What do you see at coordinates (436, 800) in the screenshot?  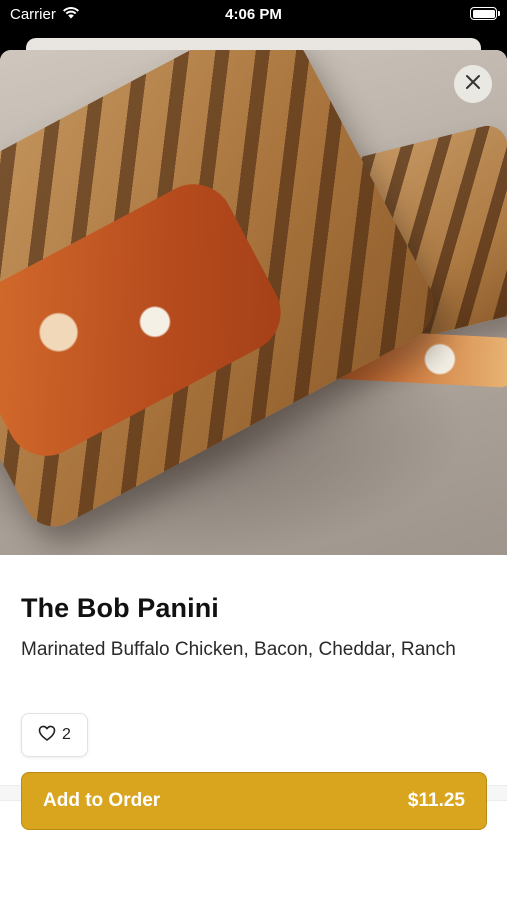 I see `price-label: $11.25` at bounding box center [436, 800].